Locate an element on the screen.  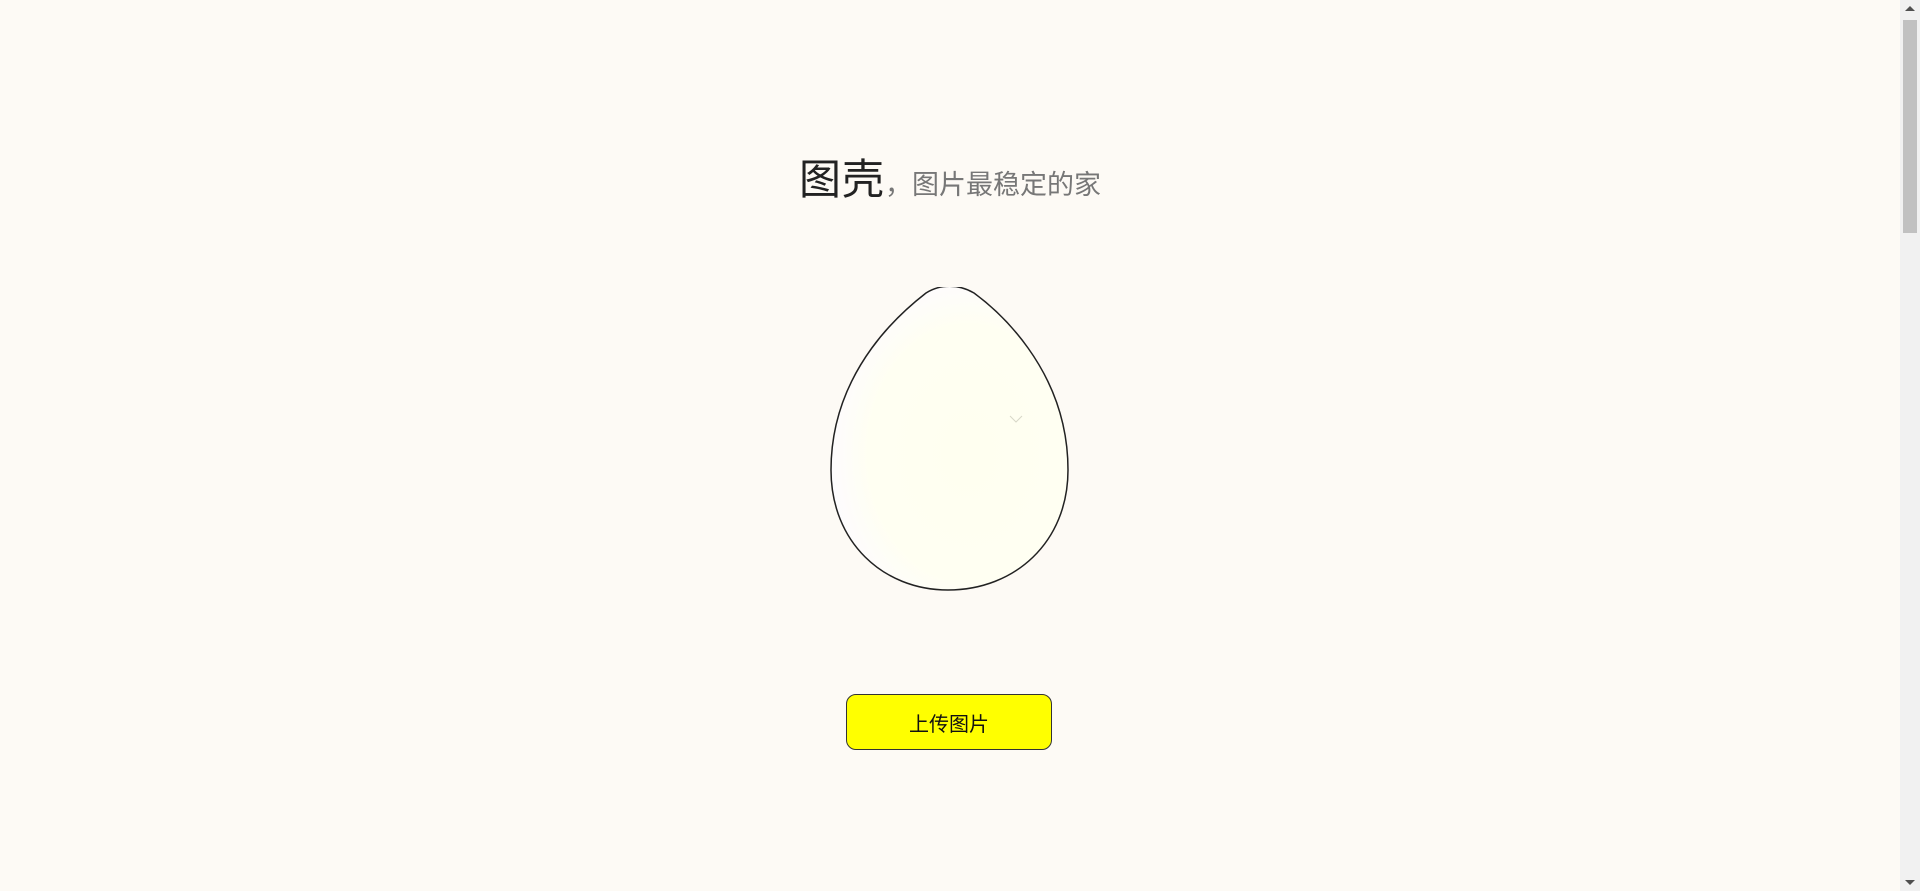
vertical-scrollbar is located at coordinates (1910, 445).